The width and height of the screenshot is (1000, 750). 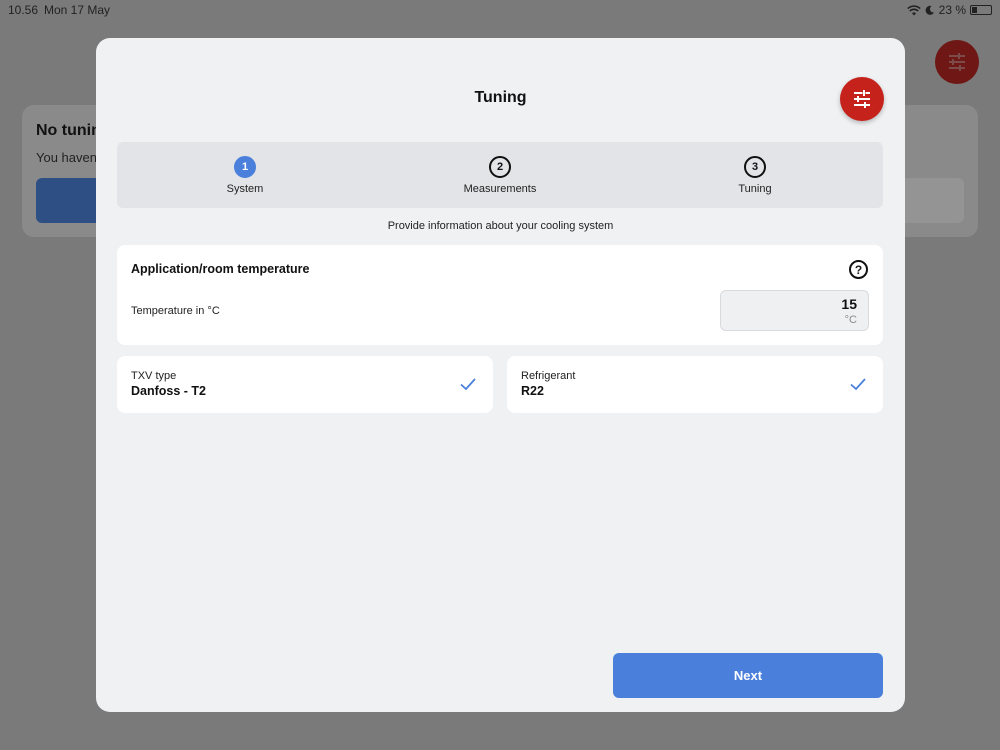 What do you see at coordinates (532, 391) in the screenshot?
I see `refrigerant-value: R22` at bounding box center [532, 391].